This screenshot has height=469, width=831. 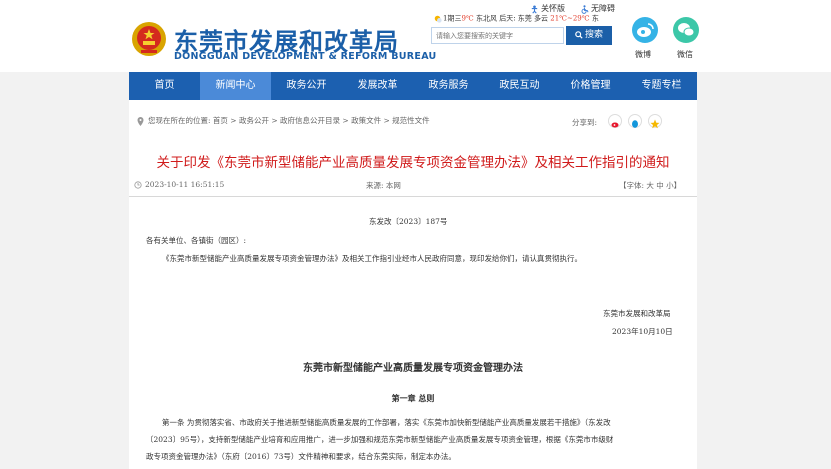 I want to click on nav-price-management: 价格管理, so click(x=590, y=86).